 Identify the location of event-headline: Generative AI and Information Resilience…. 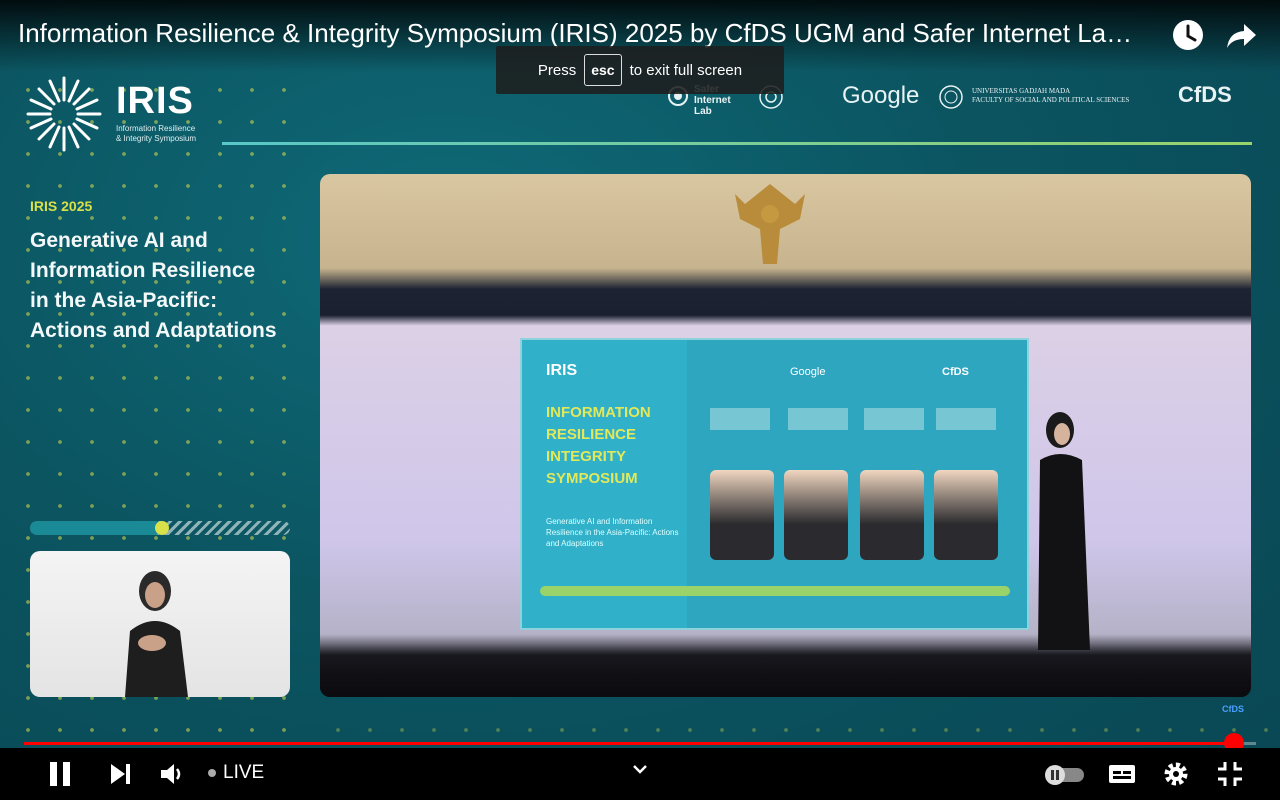
(170, 286).